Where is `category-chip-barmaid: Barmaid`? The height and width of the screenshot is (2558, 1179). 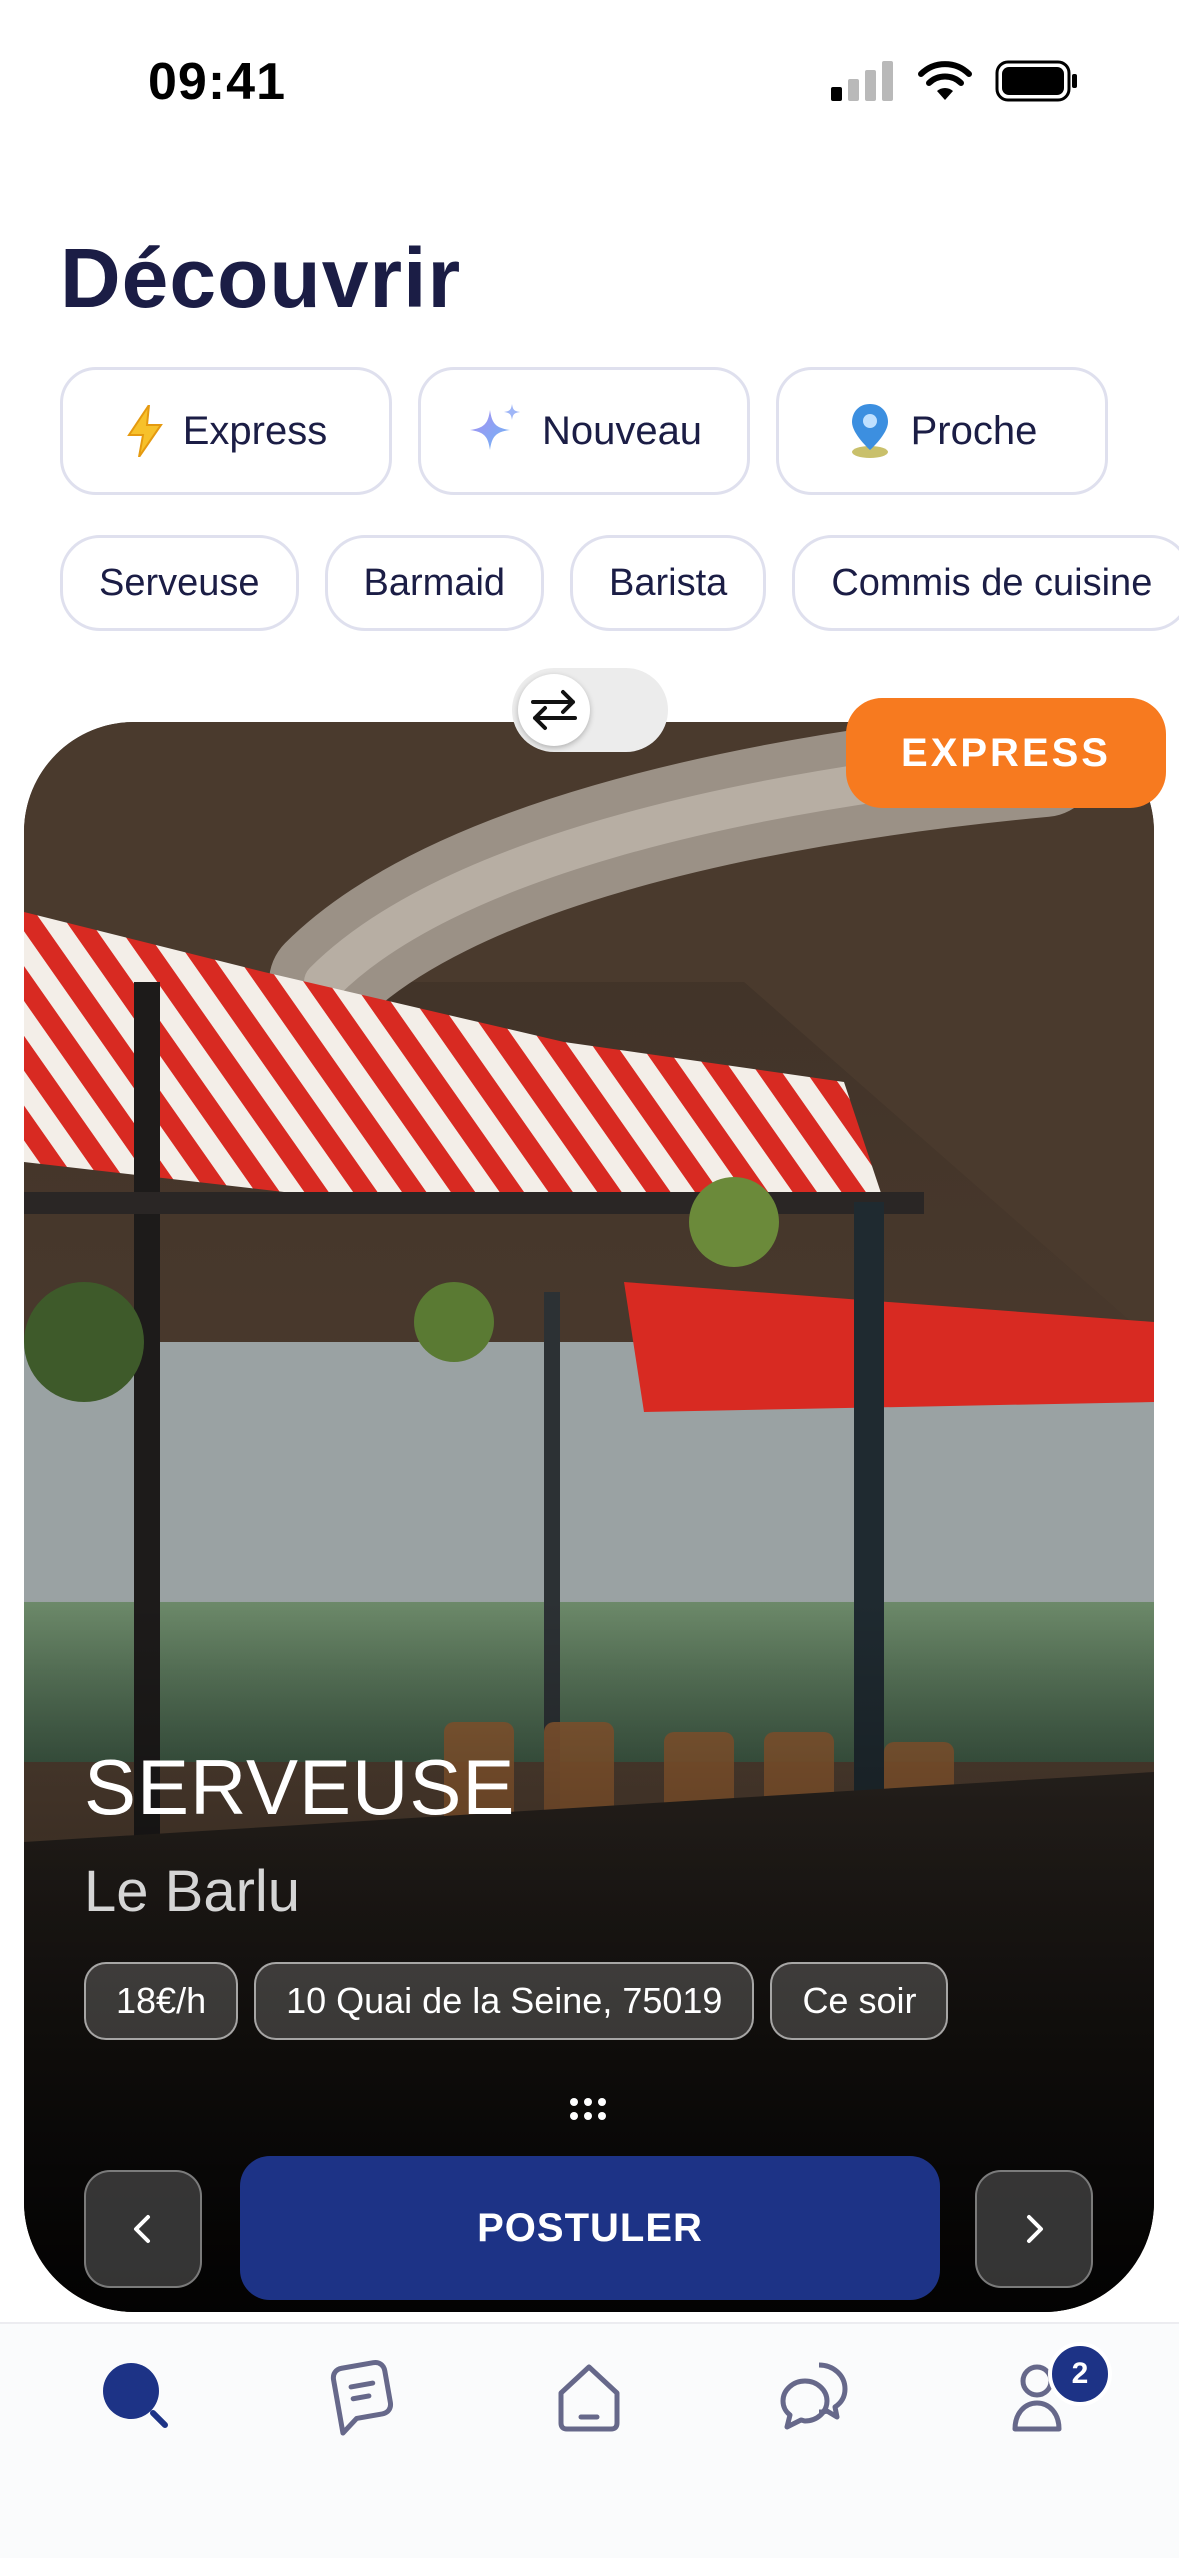 category-chip-barmaid: Barmaid is located at coordinates (434, 583).